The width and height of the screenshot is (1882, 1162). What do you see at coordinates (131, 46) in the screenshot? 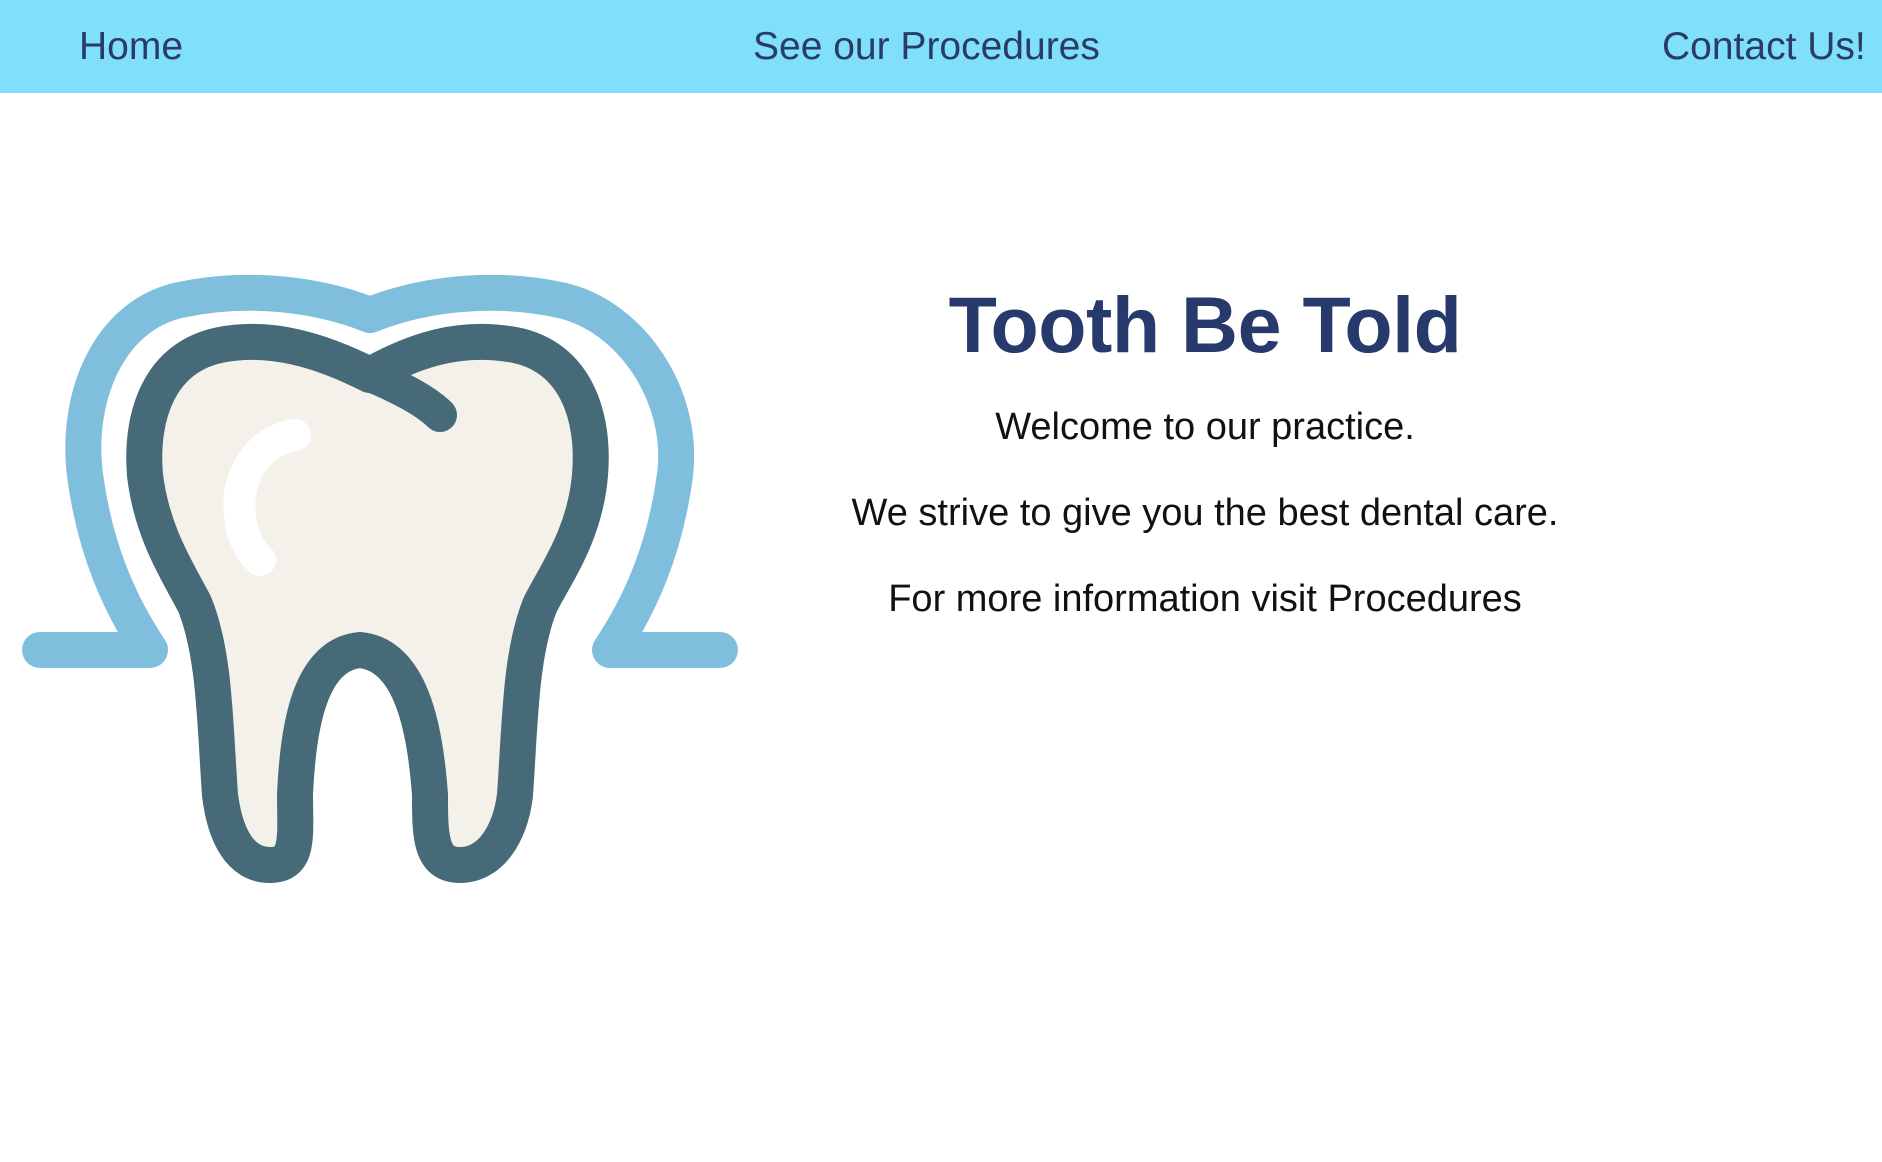
I see `nav-home-link: Home` at bounding box center [131, 46].